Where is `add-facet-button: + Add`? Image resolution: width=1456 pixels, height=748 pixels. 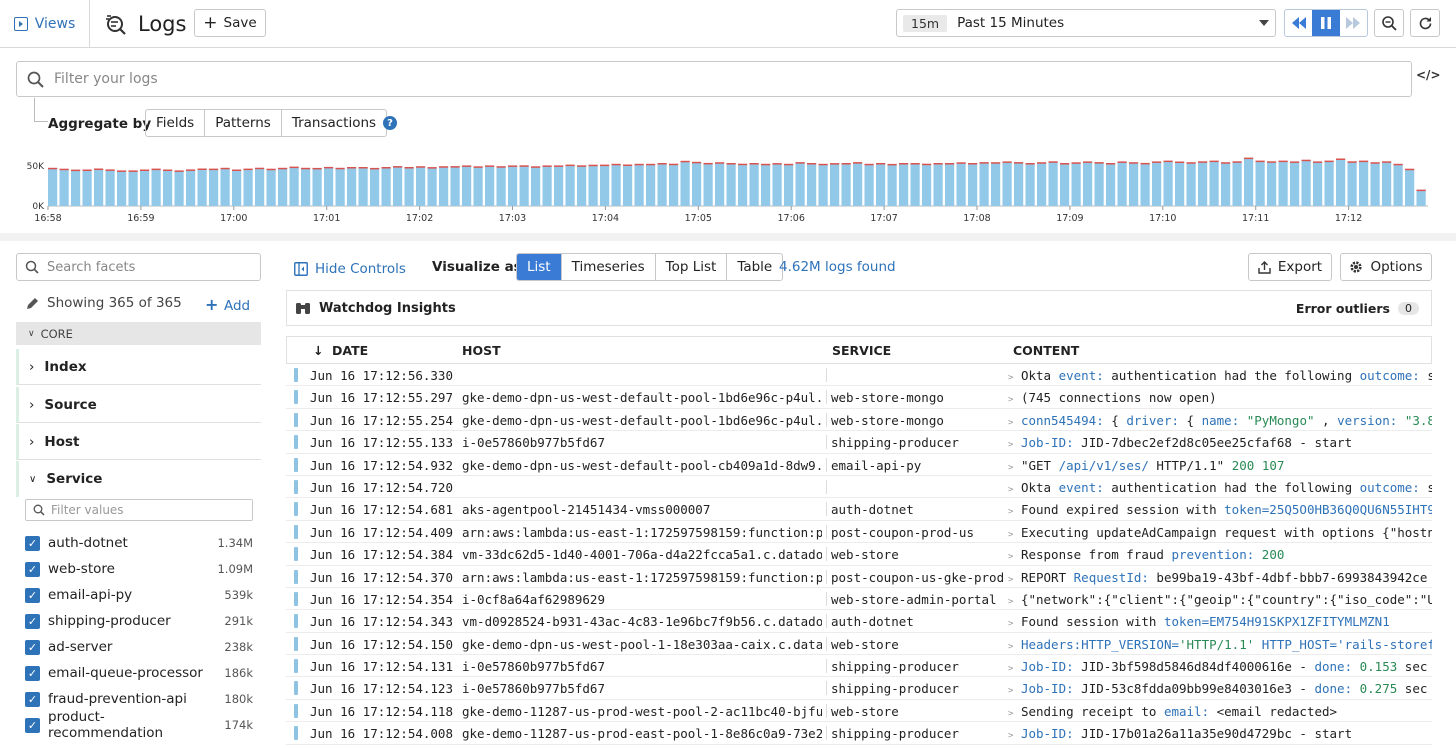 add-facet-button: + Add is located at coordinates (227, 304).